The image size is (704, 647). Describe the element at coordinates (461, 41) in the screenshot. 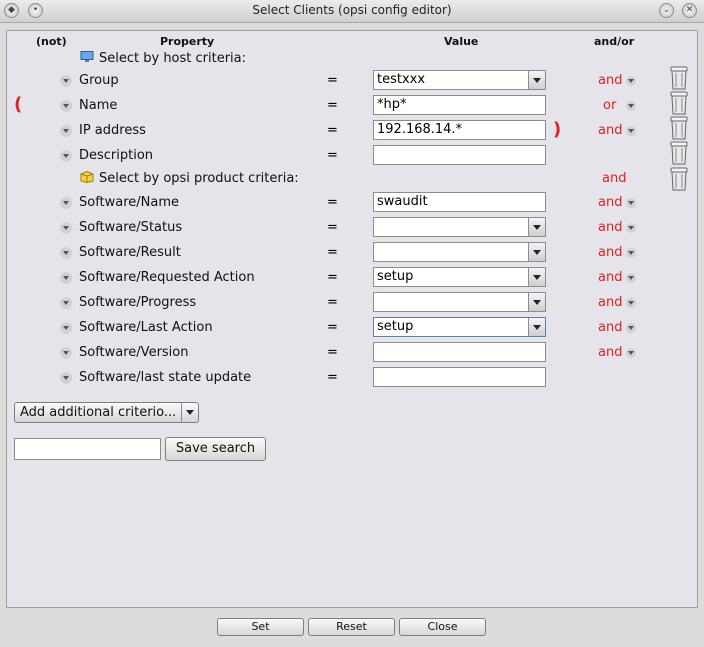

I see `header-value: Value` at that location.